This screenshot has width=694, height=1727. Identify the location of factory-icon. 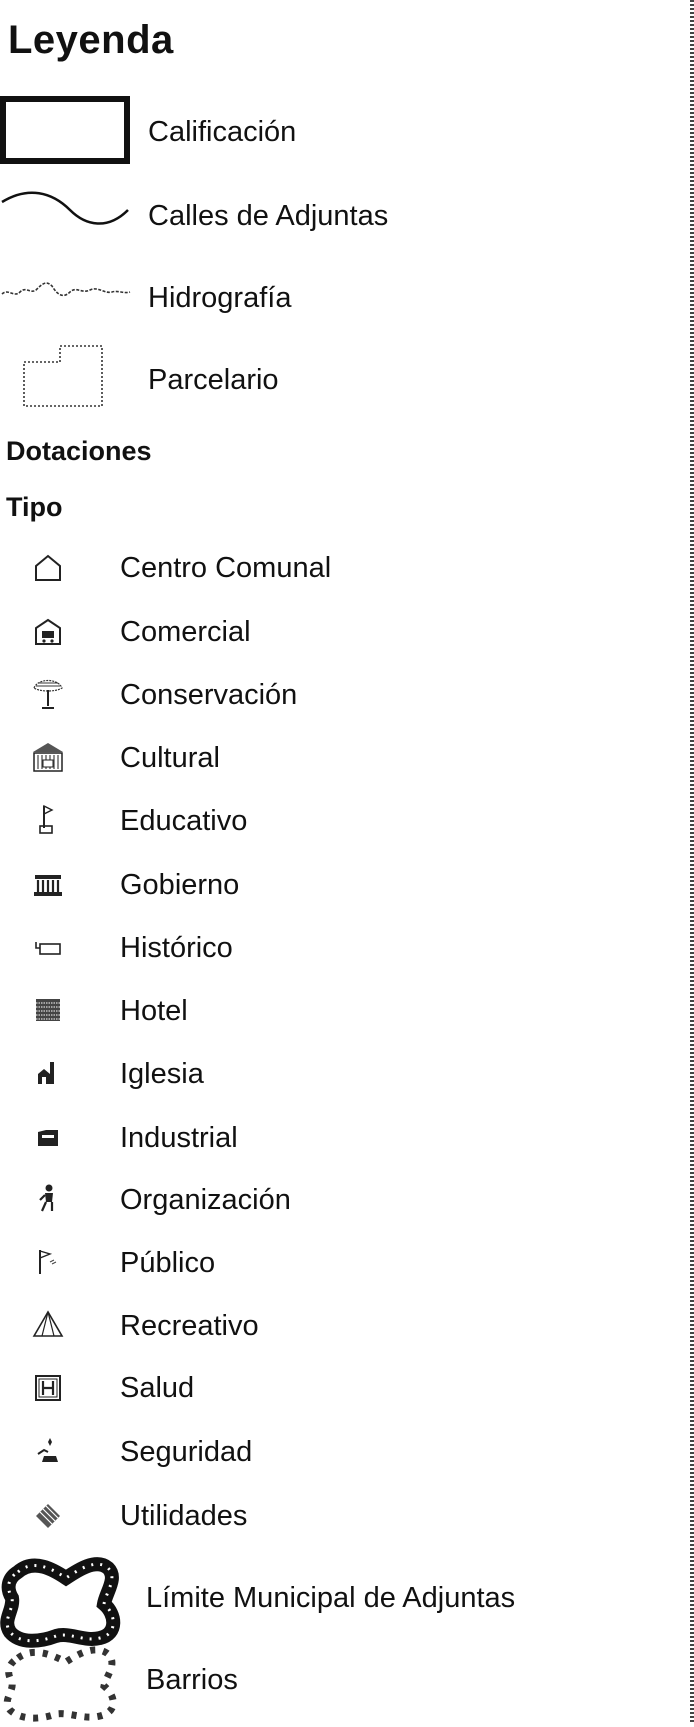
(48, 1136).